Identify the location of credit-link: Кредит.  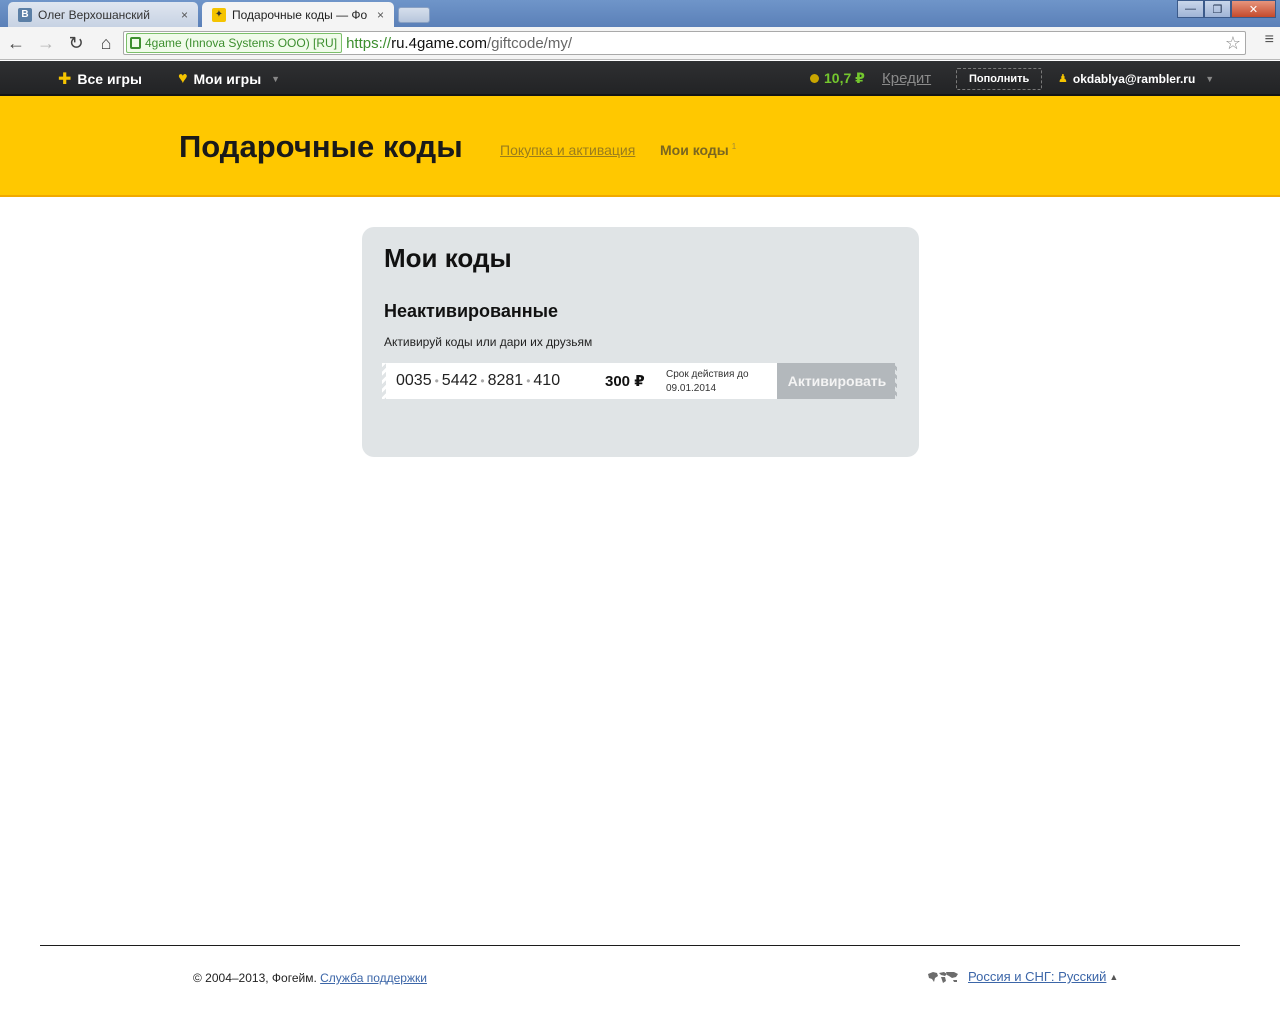
(906, 78).